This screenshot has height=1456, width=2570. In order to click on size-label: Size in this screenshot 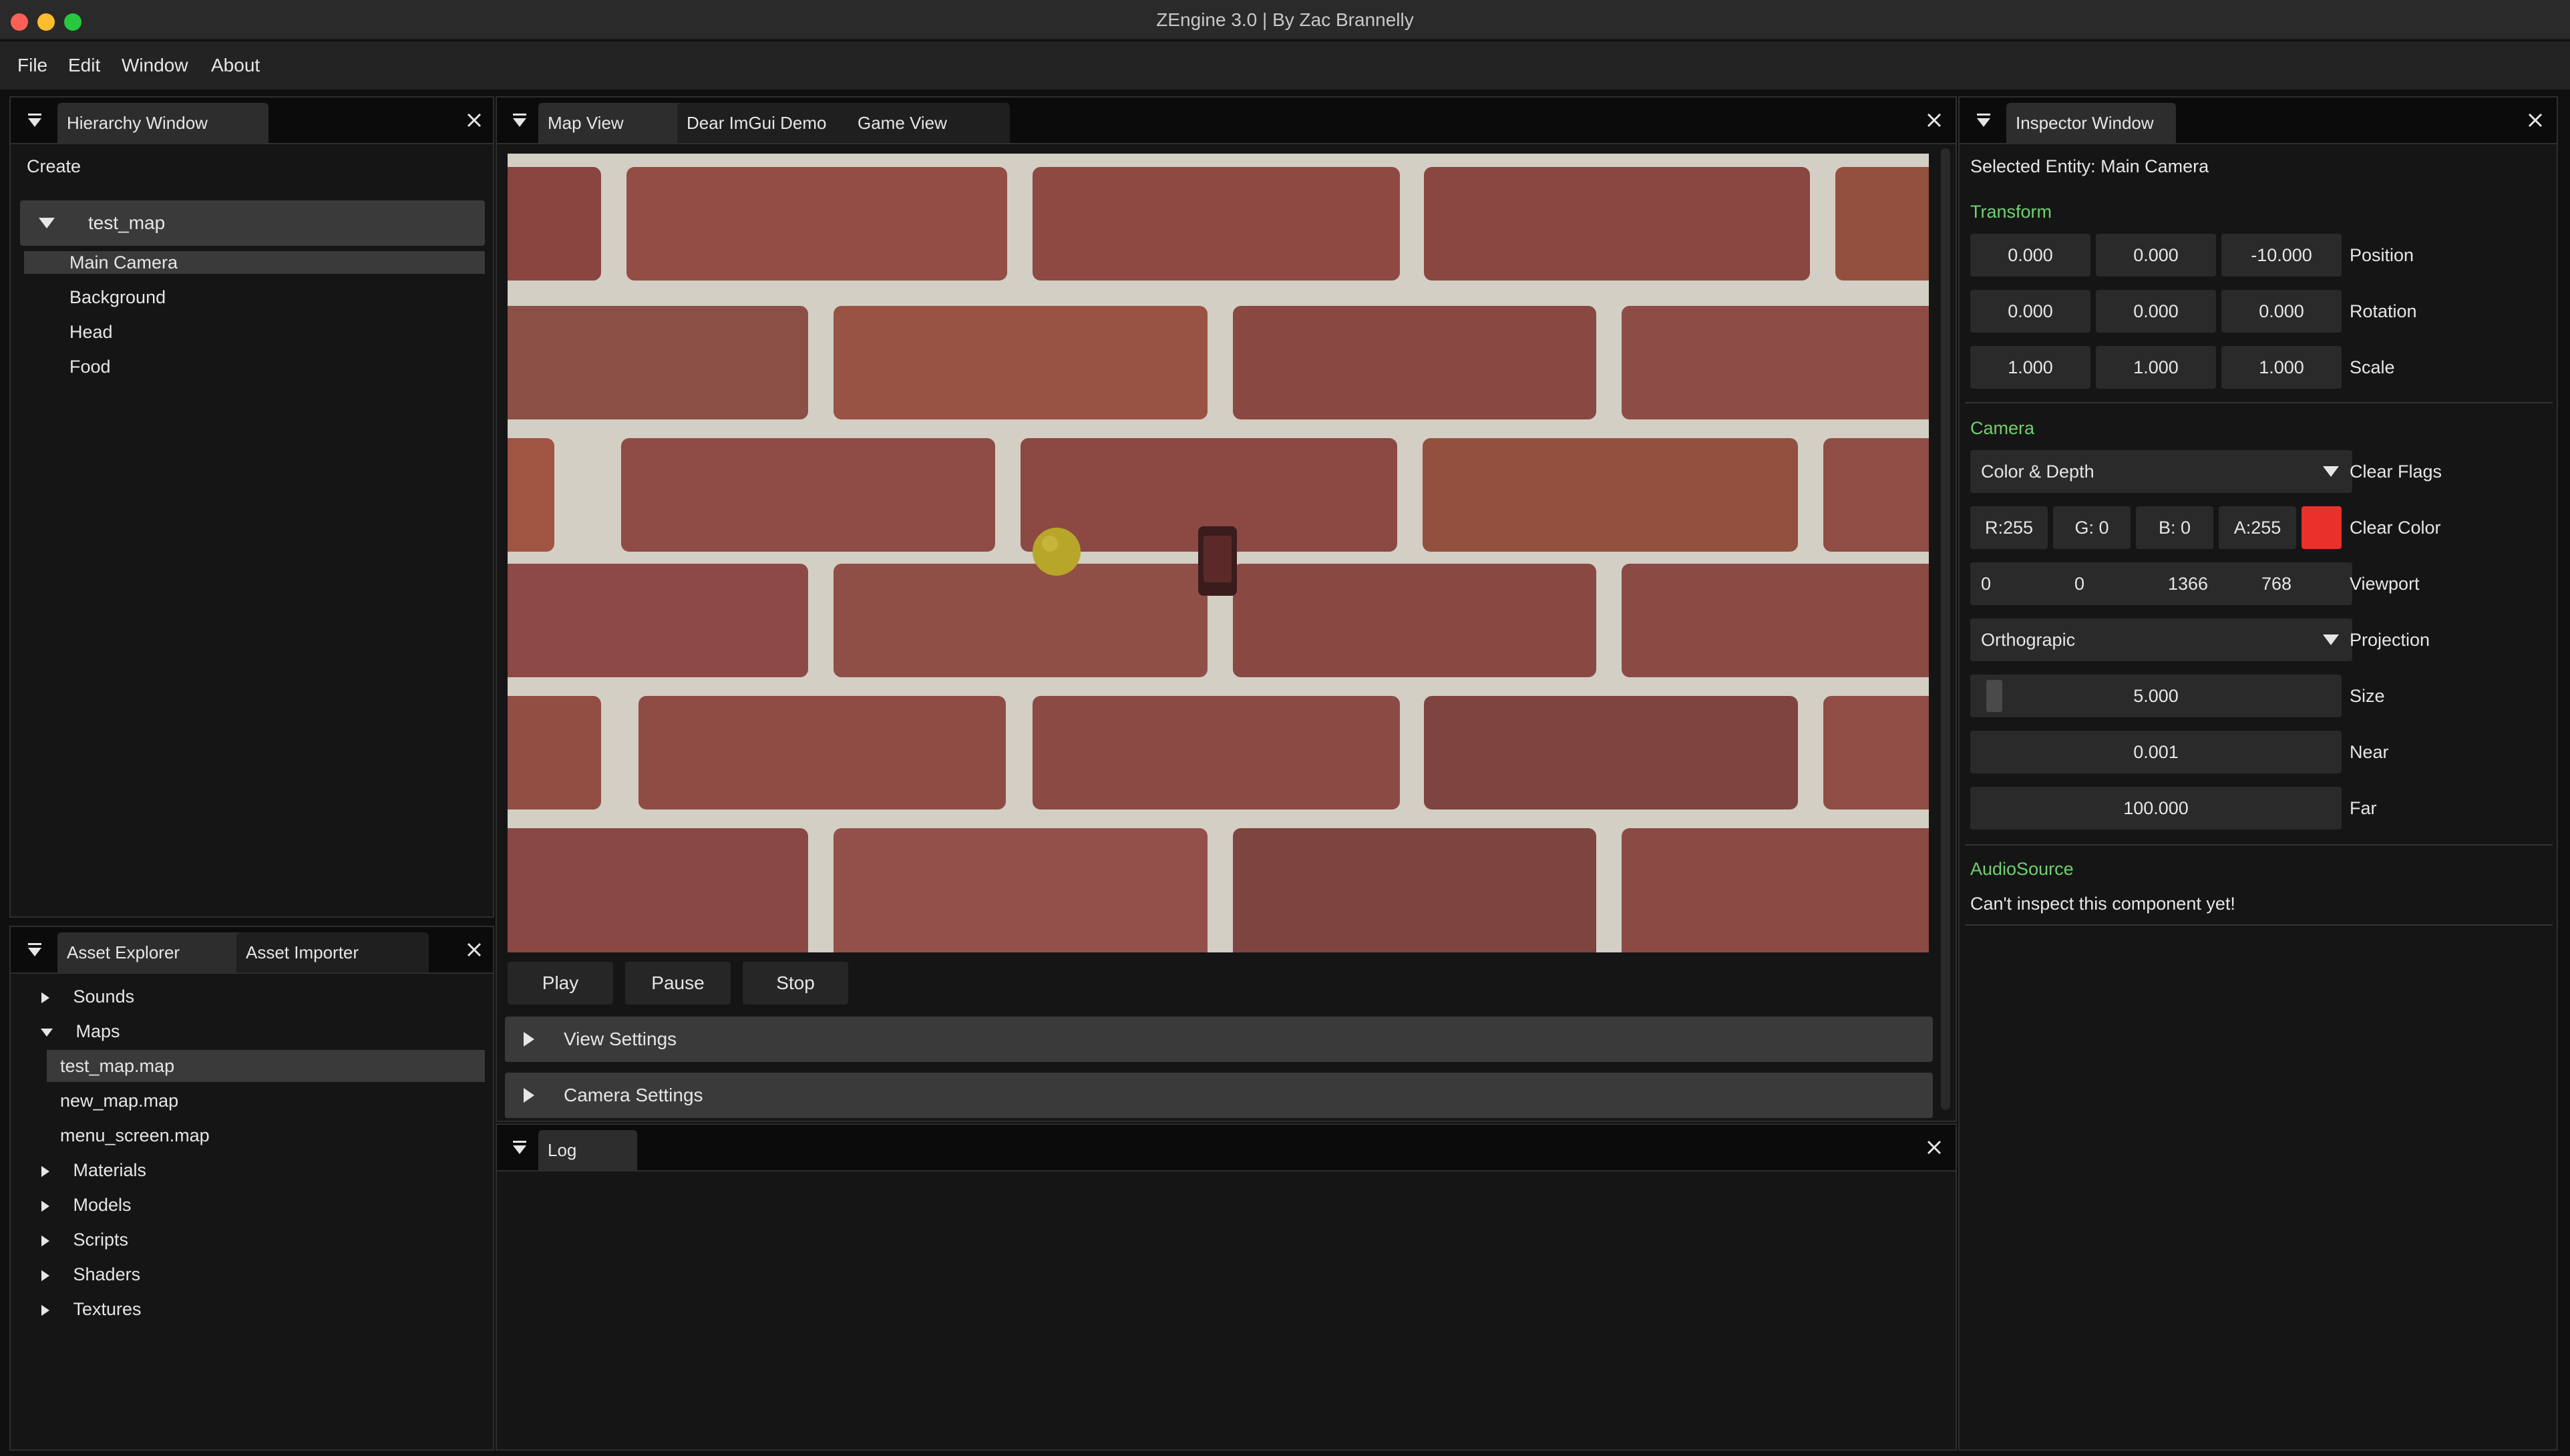, I will do `click(2367, 696)`.